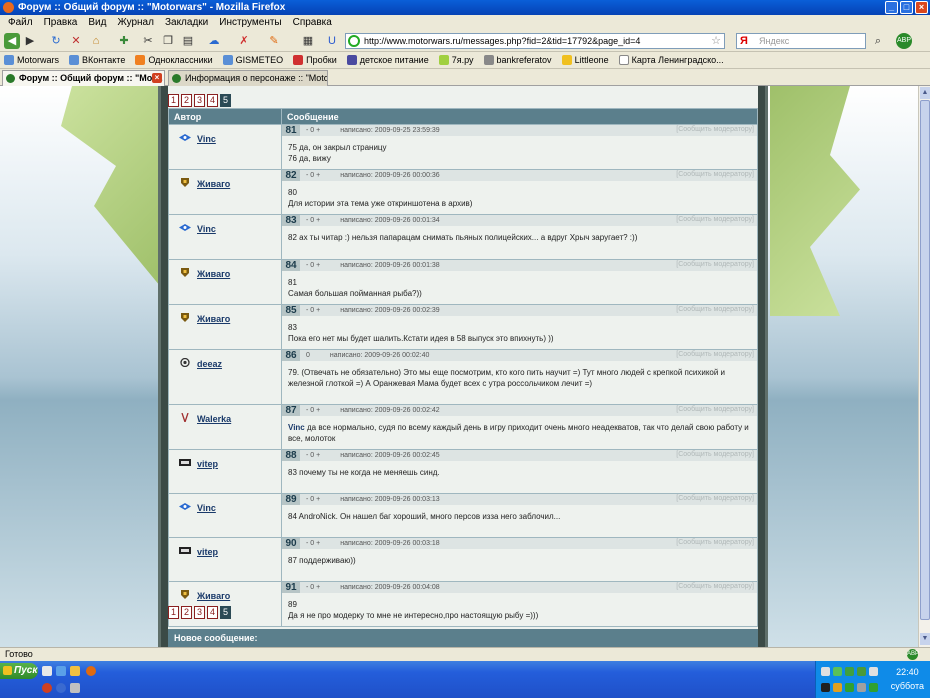 The width and height of the screenshot is (930, 698). I want to click on post-number: 89, so click(291, 499).